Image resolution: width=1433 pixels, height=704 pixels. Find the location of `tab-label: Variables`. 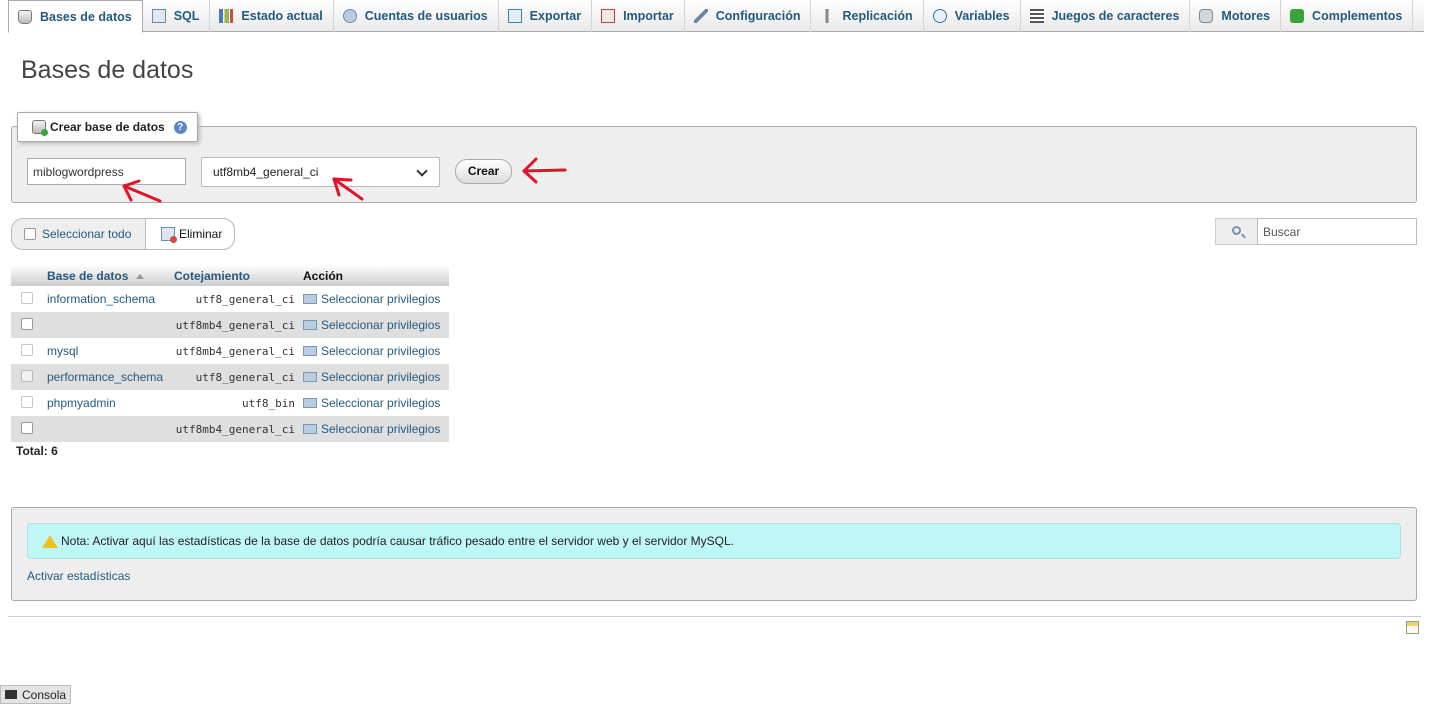

tab-label: Variables is located at coordinates (982, 16).